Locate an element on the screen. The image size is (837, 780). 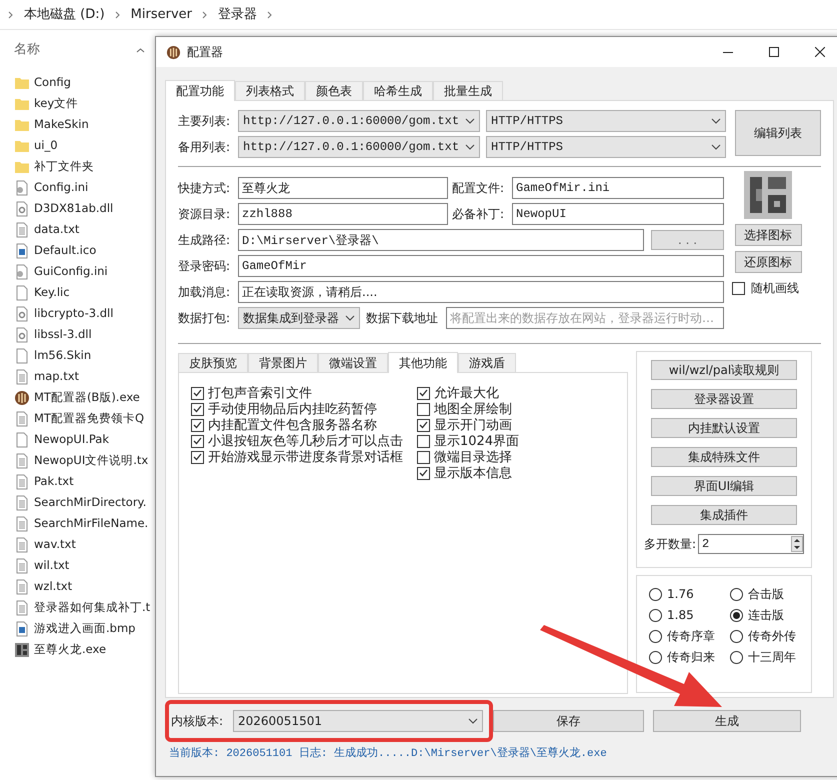
text-field: zzhl888 is located at coordinates (343, 214).